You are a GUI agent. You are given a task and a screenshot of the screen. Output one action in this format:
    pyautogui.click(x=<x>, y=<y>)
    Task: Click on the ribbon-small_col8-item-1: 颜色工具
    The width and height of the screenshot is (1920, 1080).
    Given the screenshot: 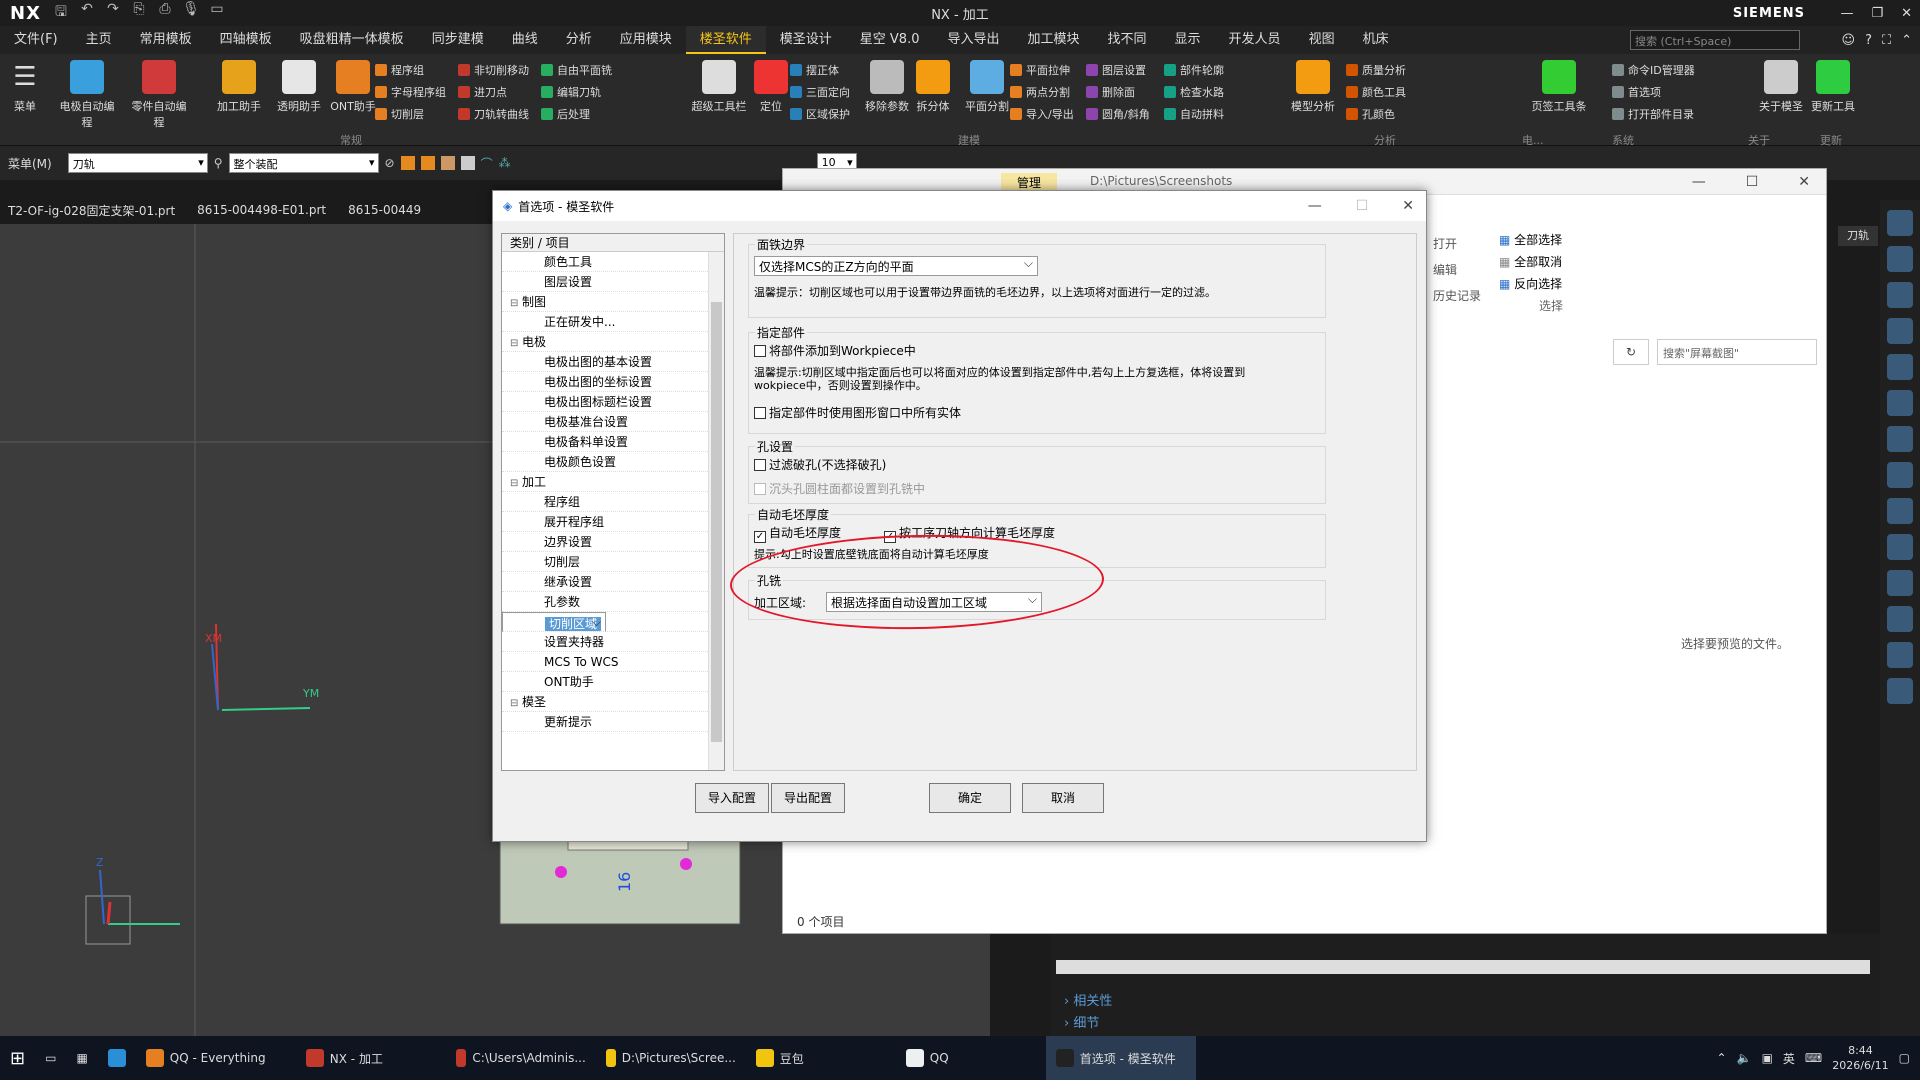 What is the action you would take?
    pyautogui.click(x=1376, y=92)
    